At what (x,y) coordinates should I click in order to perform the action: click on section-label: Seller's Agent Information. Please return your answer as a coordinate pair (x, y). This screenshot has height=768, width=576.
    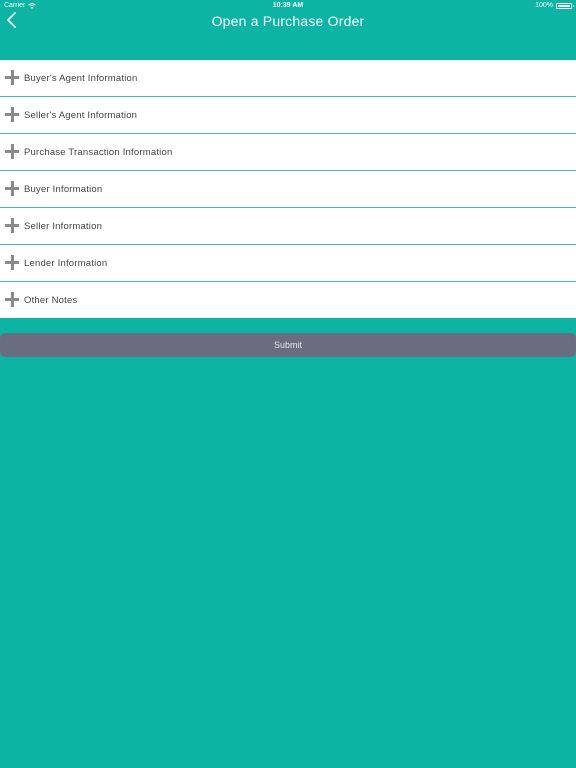
    Looking at the image, I should click on (81, 115).